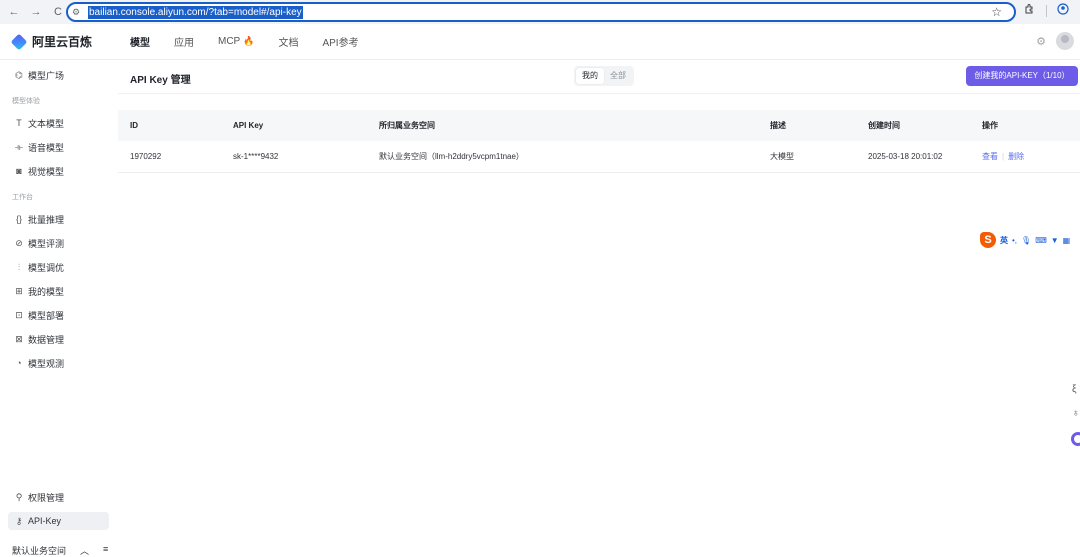 Image resolution: width=1080 pixels, height=557 pixels. I want to click on cell-description: 大模型, so click(819, 157).